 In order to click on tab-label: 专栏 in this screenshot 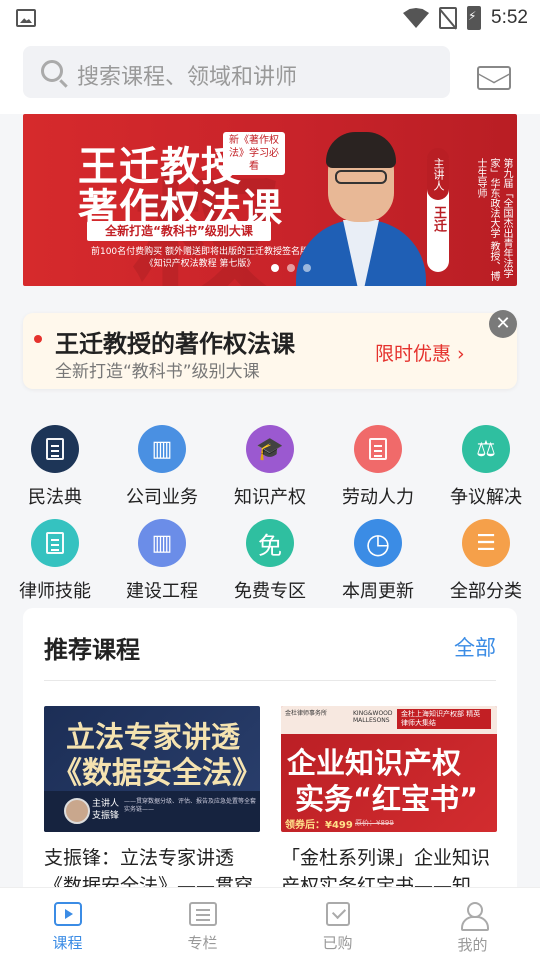, I will do `click(202, 943)`.